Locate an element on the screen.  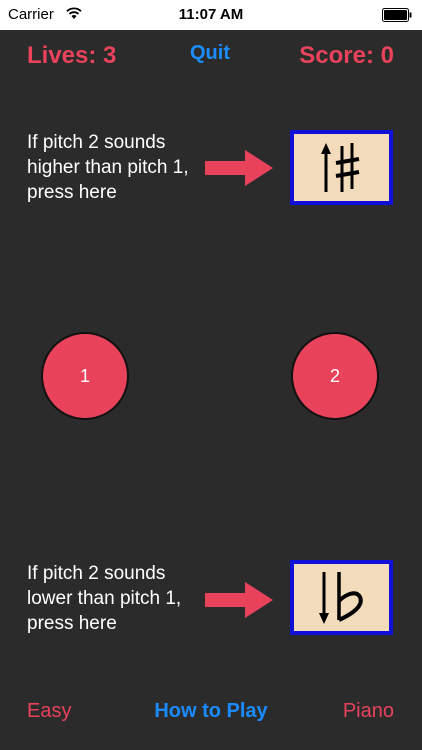
score-counter: Score: 0 is located at coordinates (346, 55).